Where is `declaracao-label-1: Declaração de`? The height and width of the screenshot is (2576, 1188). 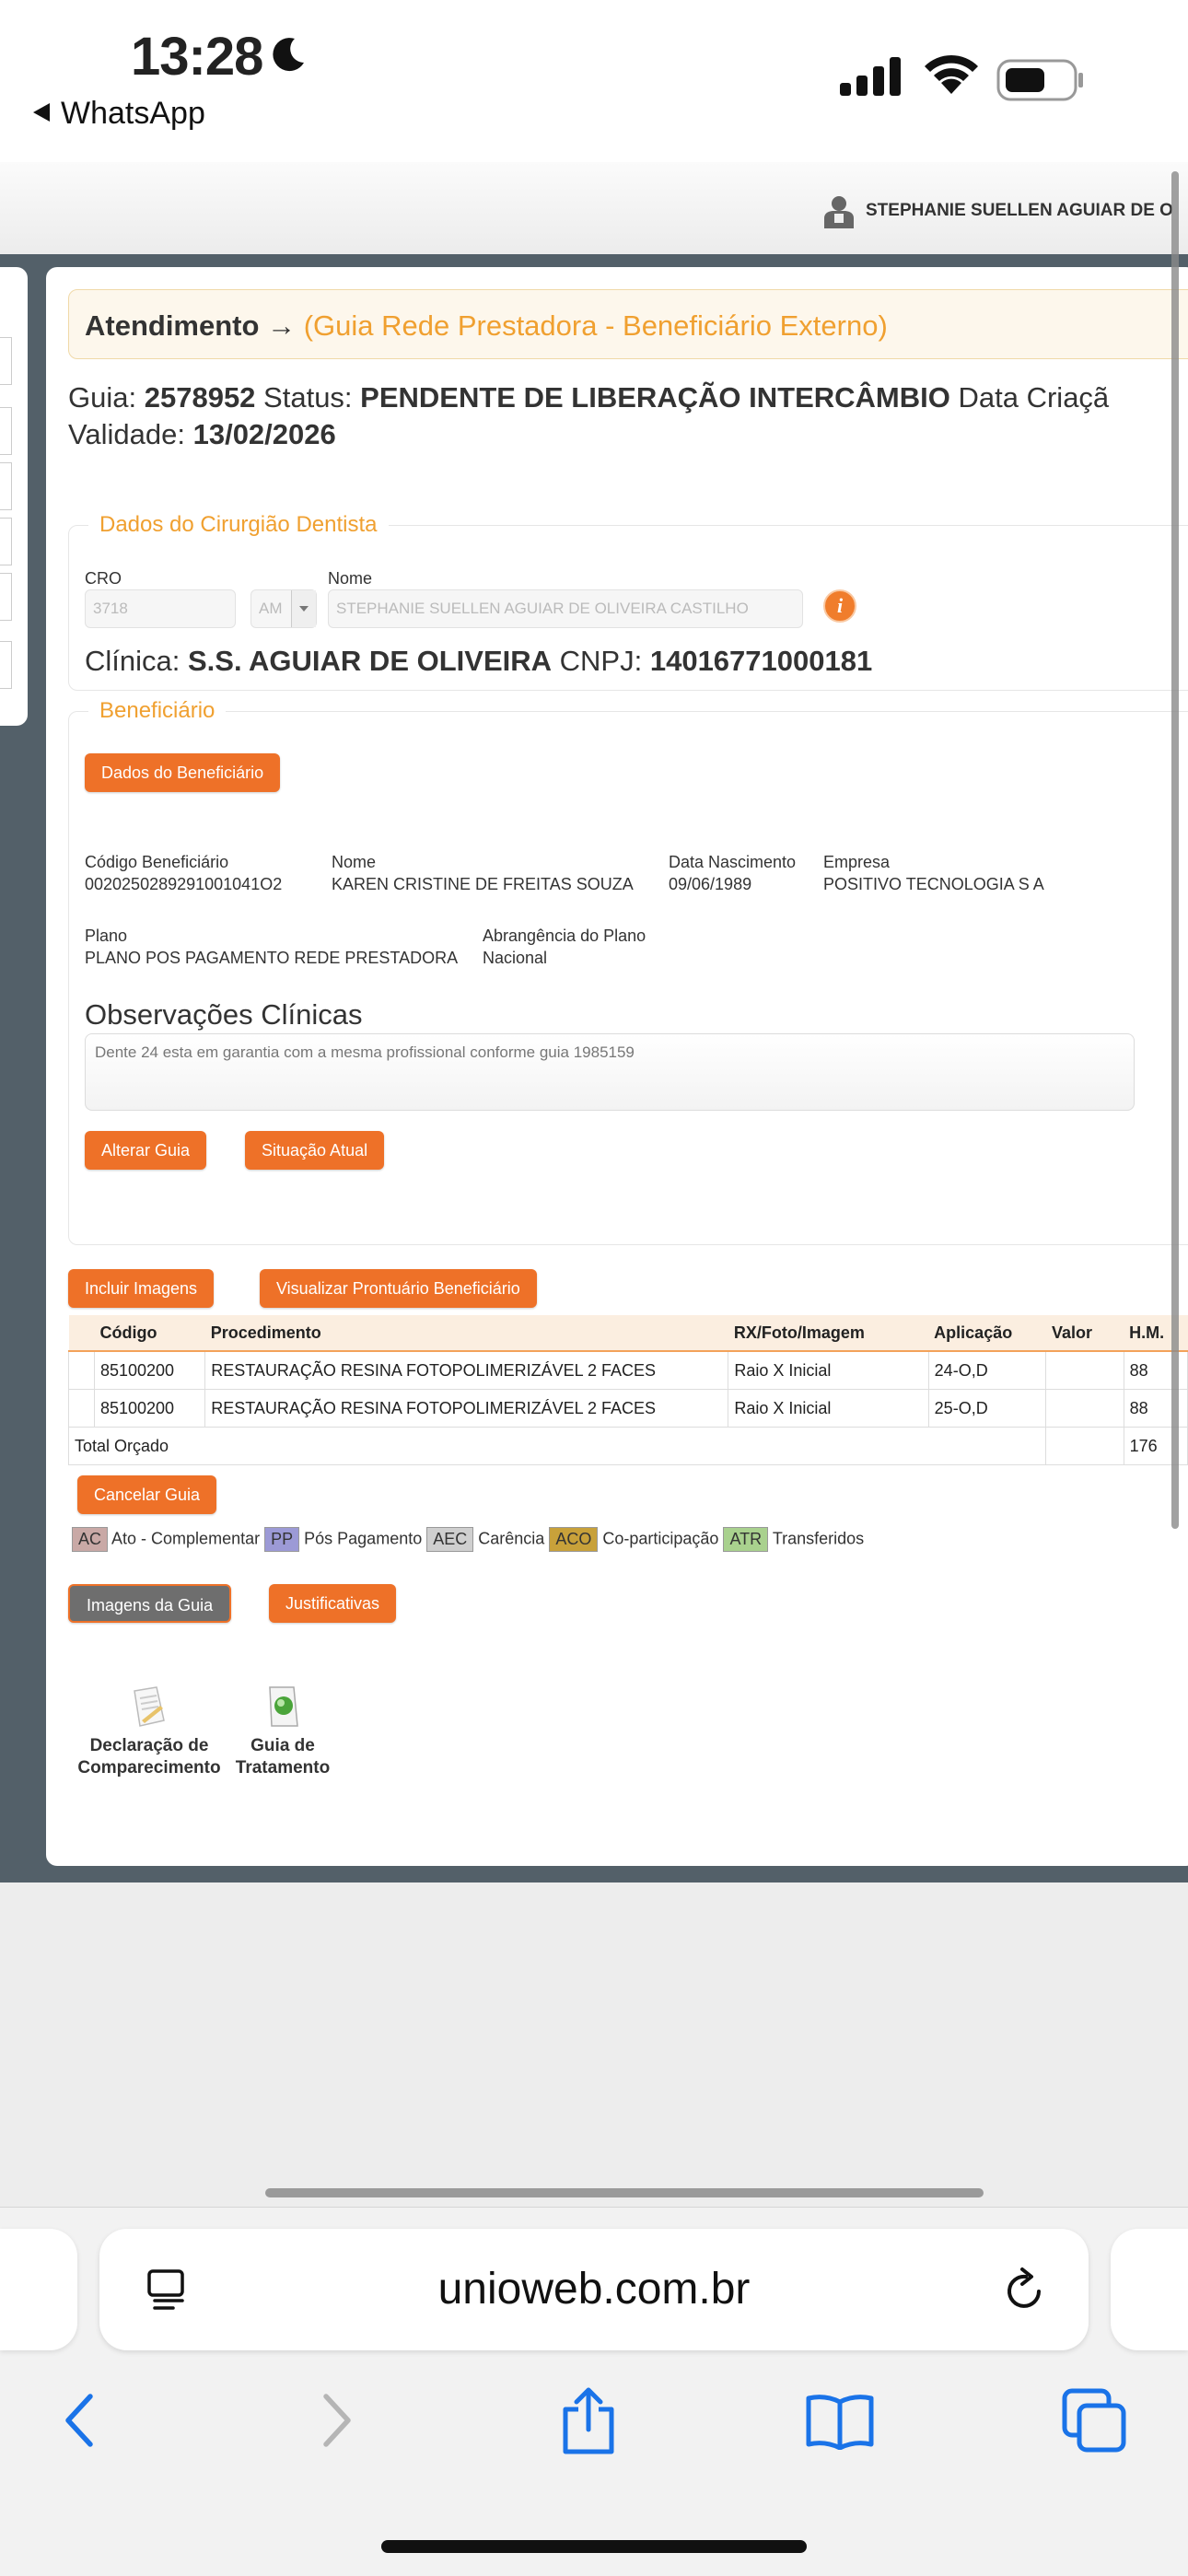 declaracao-label-1: Declaração de is located at coordinates (149, 1745).